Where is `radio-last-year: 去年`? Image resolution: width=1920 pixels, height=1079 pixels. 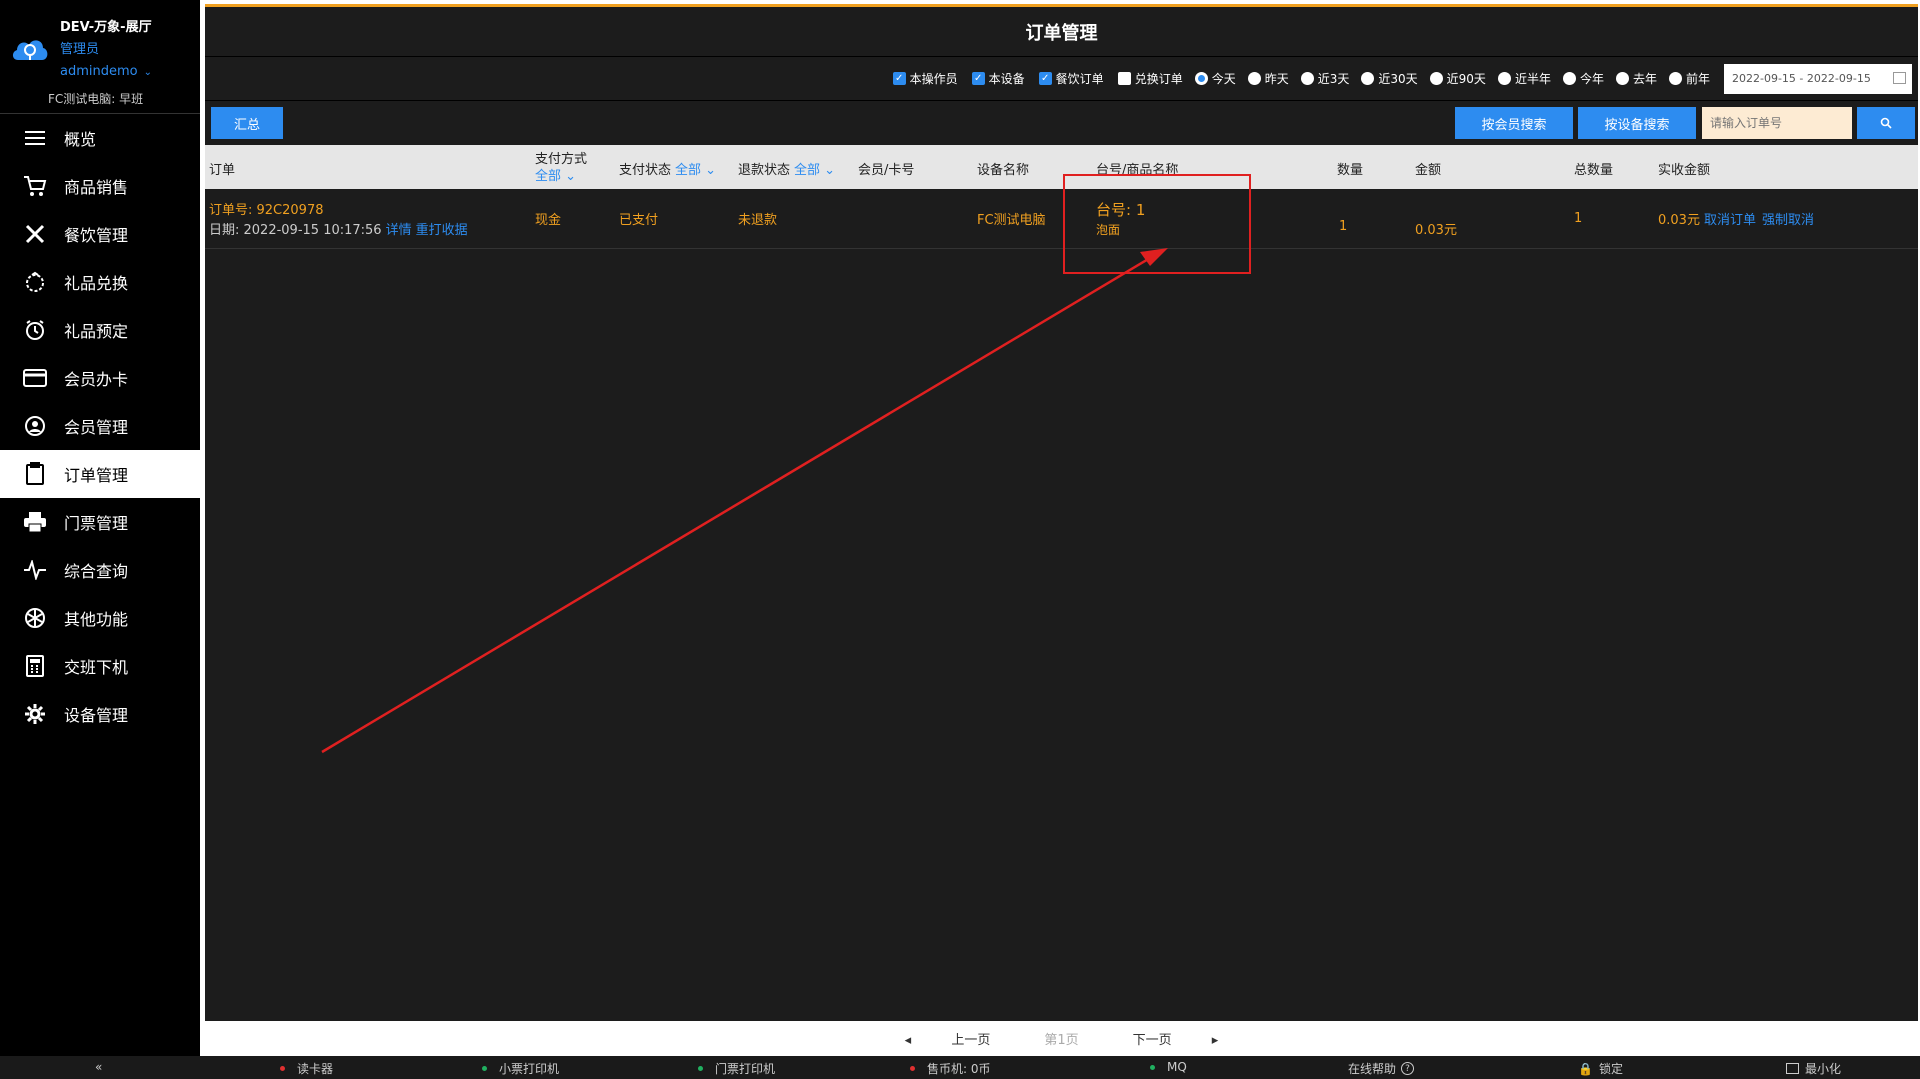
radio-last-year: 去年 is located at coordinates (1636, 78).